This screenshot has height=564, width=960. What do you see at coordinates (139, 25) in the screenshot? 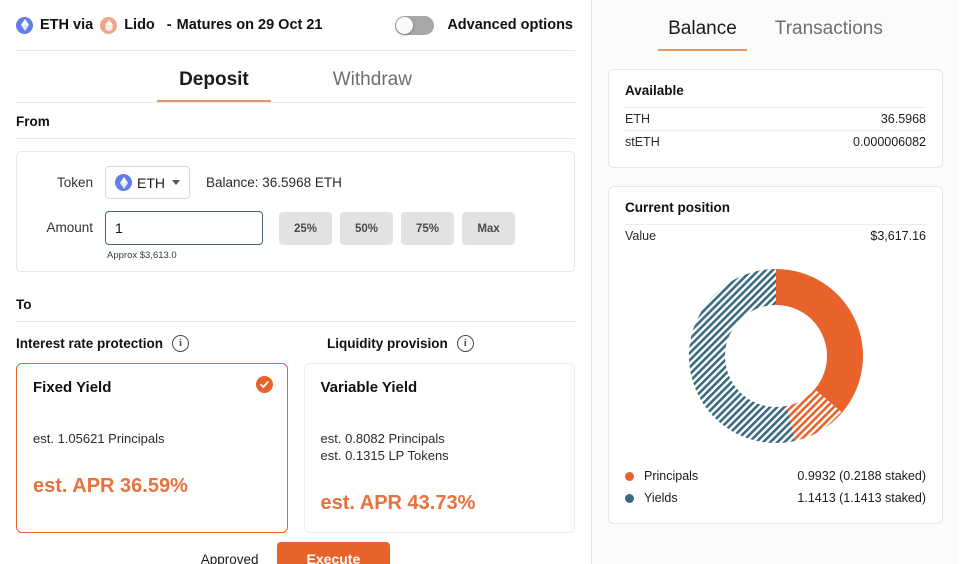
I see `pool-protocol-label: Lido` at bounding box center [139, 25].